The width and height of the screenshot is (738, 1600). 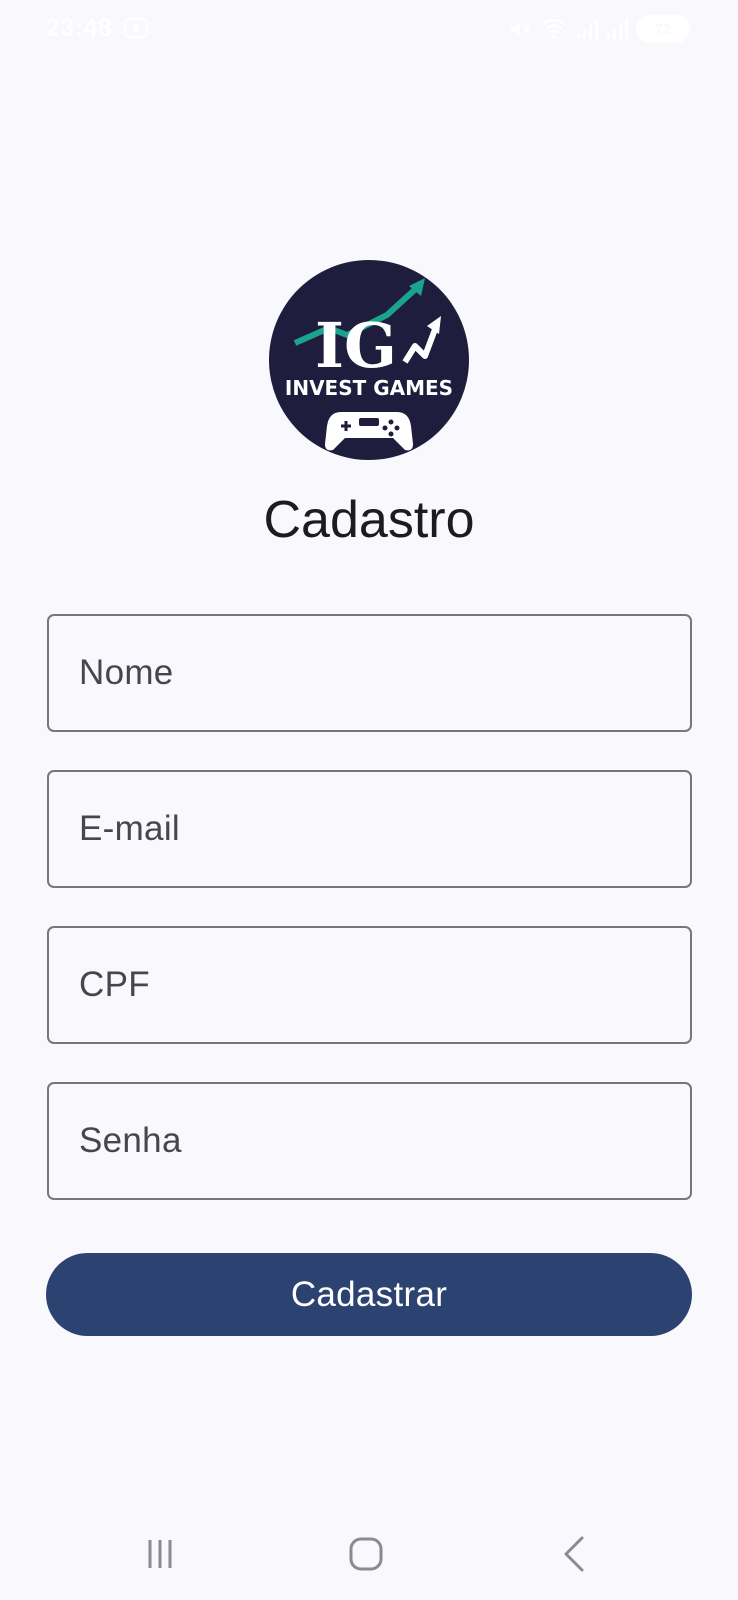 I want to click on register-button-label: Cadastrar, so click(x=369, y=1294).